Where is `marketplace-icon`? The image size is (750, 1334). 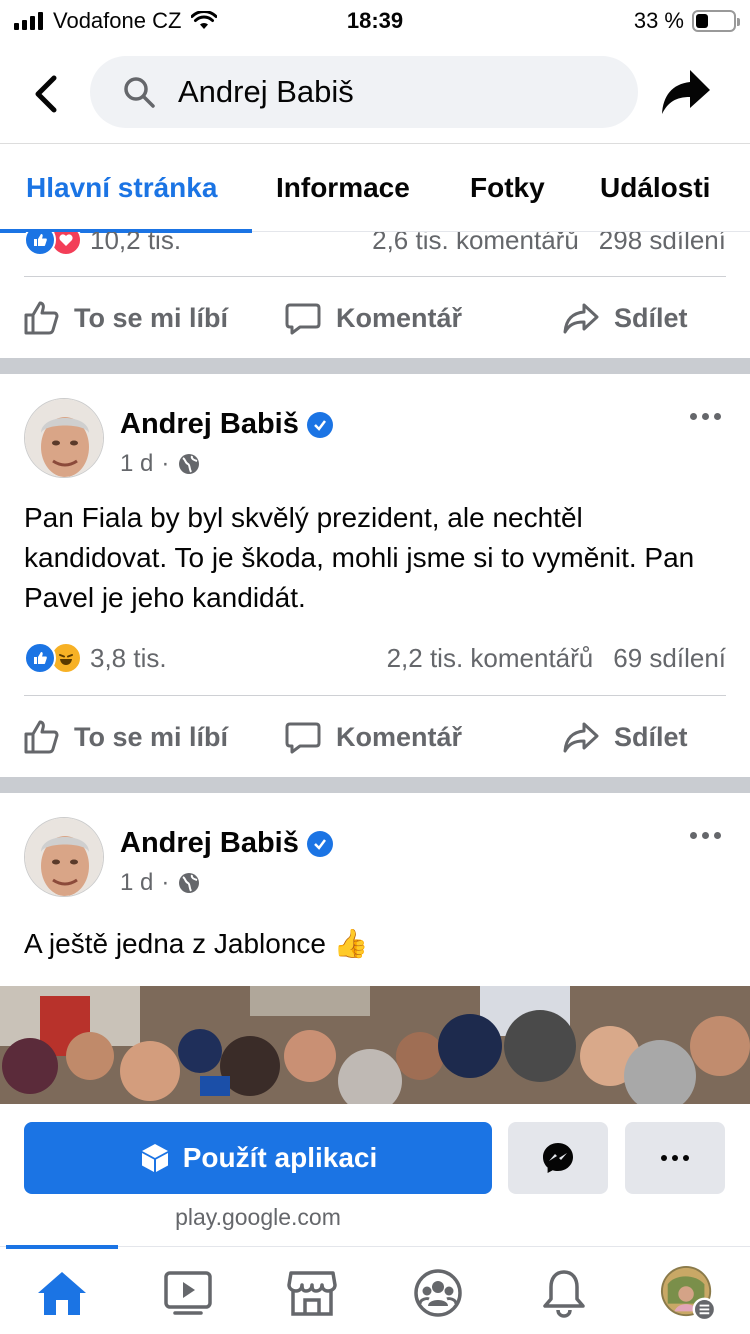
marketplace-icon is located at coordinates (312, 1293).